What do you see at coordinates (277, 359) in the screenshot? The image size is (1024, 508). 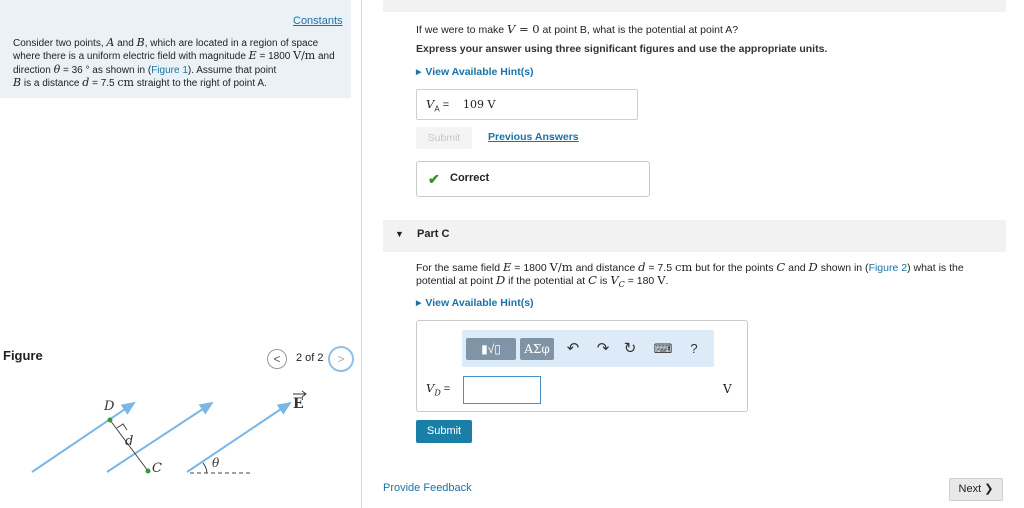 I see `figure-prev-button: <` at bounding box center [277, 359].